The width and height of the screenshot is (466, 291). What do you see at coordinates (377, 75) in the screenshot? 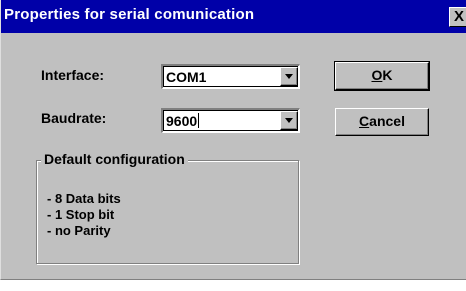
I see `ok-mnemonic: O` at bounding box center [377, 75].